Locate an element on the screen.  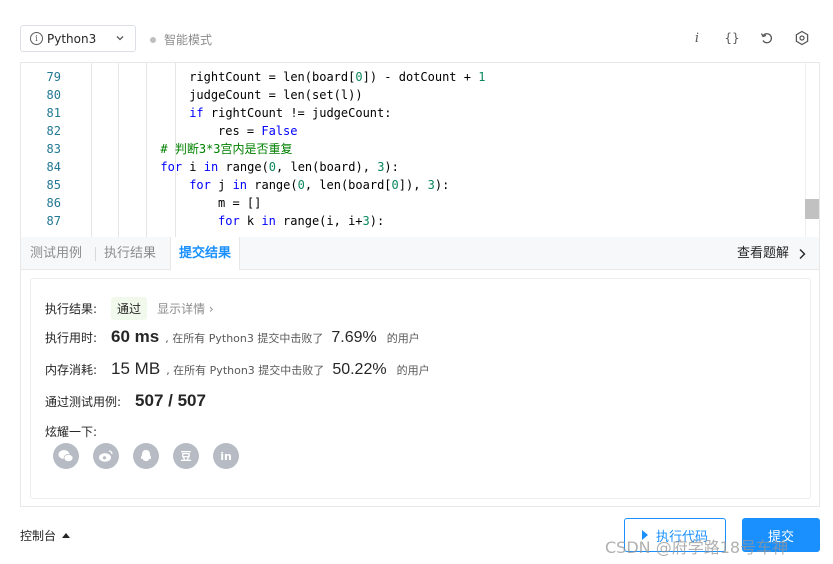
line-number: 82 is located at coordinates (53, 131).